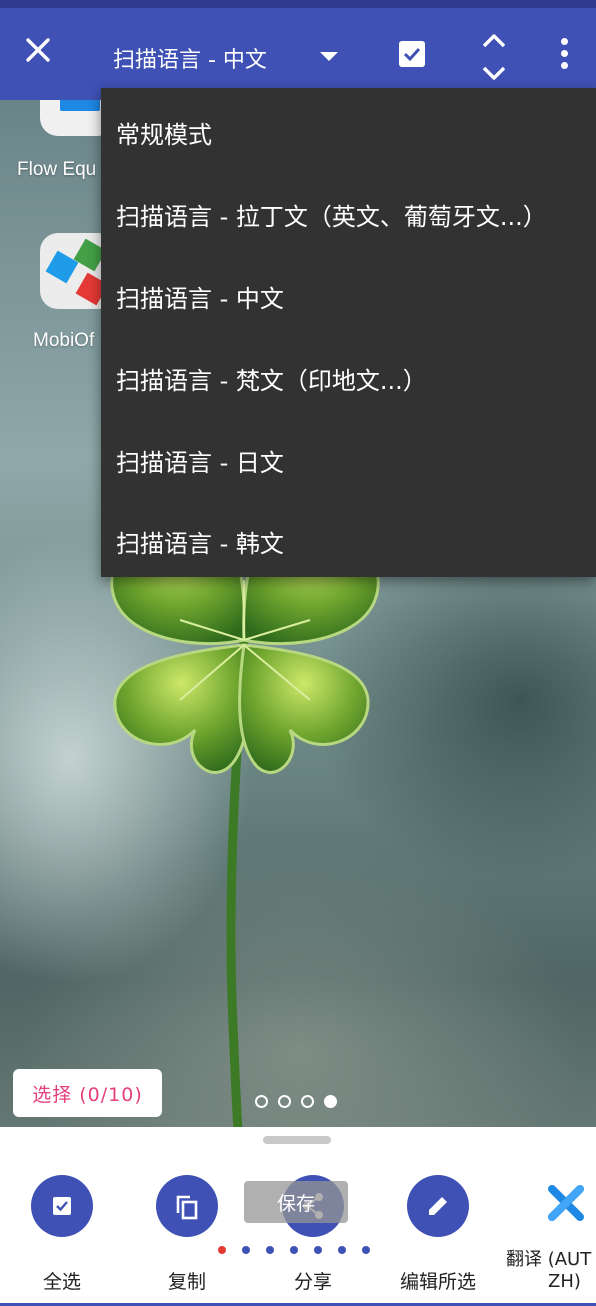 This screenshot has width=596, height=1306. I want to click on share-label: 分享, so click(312, 1282).